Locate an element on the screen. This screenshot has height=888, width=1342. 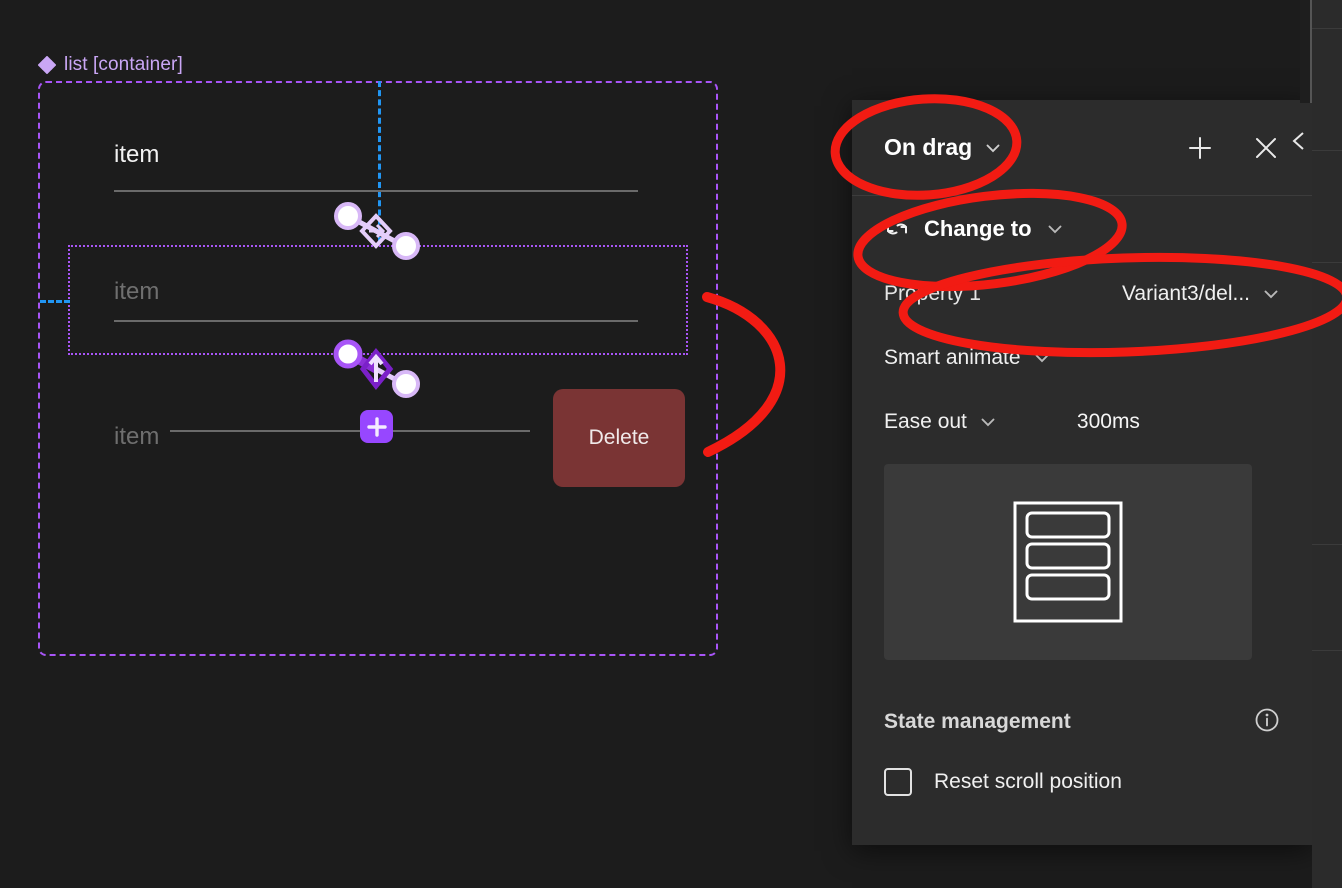
add-item-button is located at coordinates (376, 426).